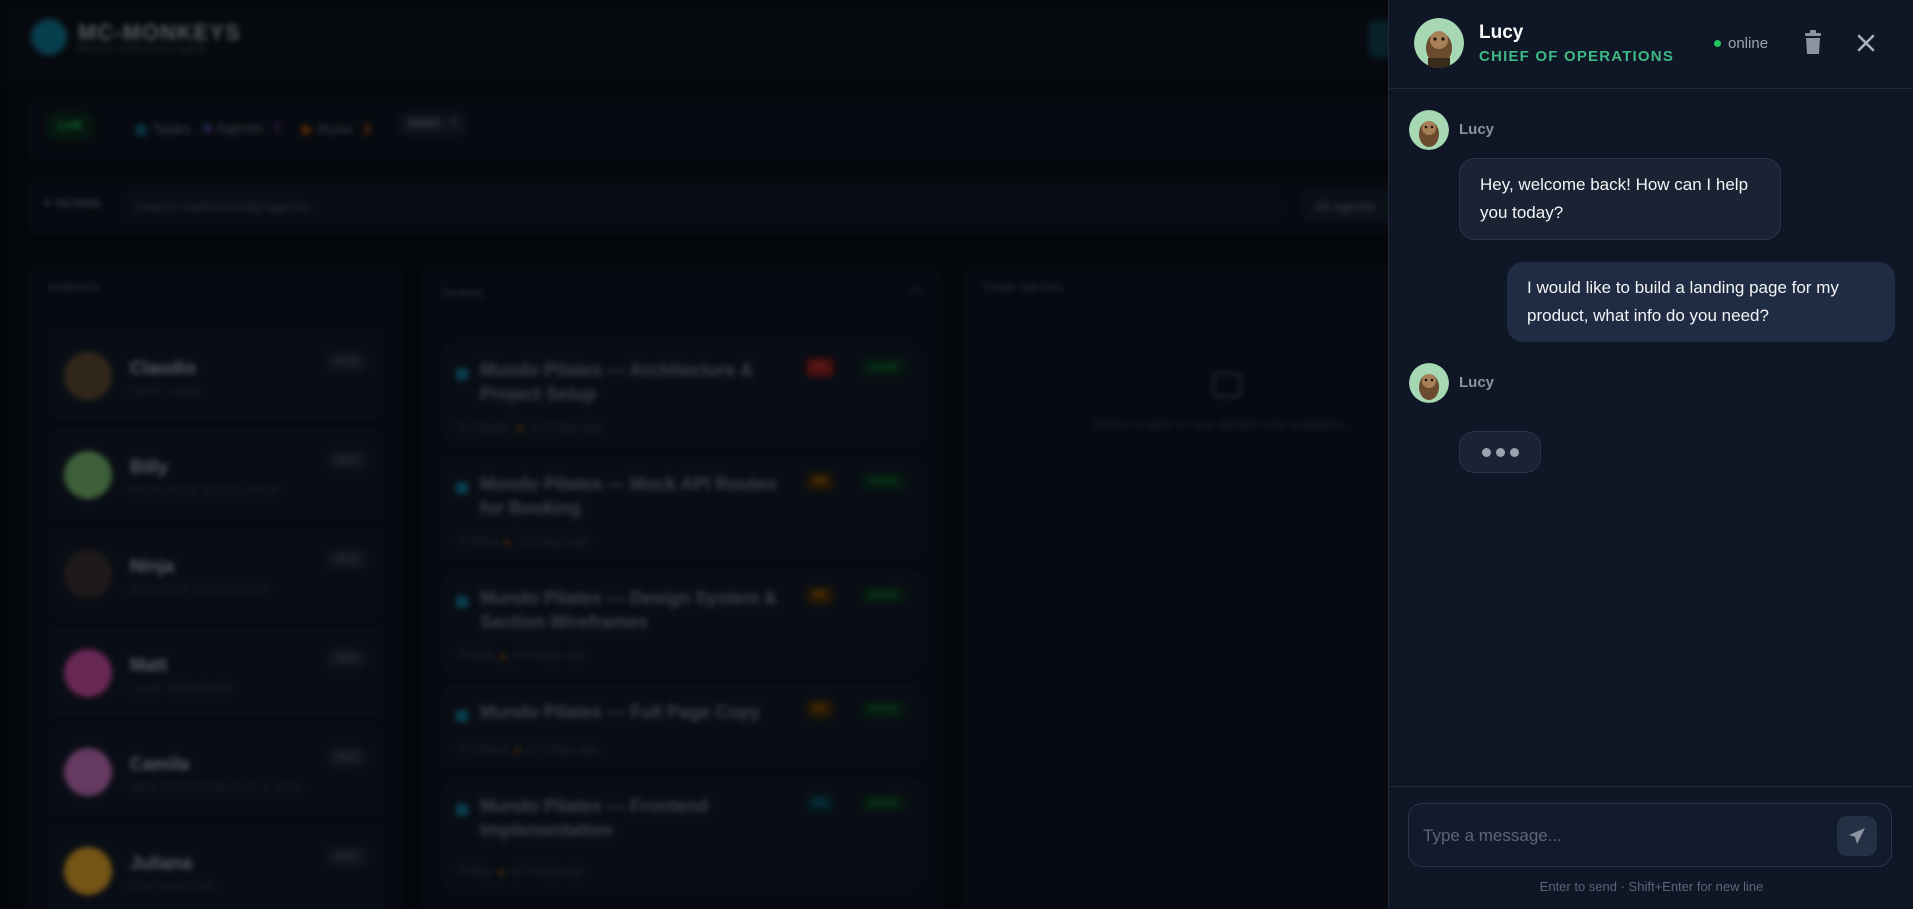 The image size is (1913, 909). I want to click on chat-composer: Enter to send · Shift+Enter for new line, so click(1651, 847).